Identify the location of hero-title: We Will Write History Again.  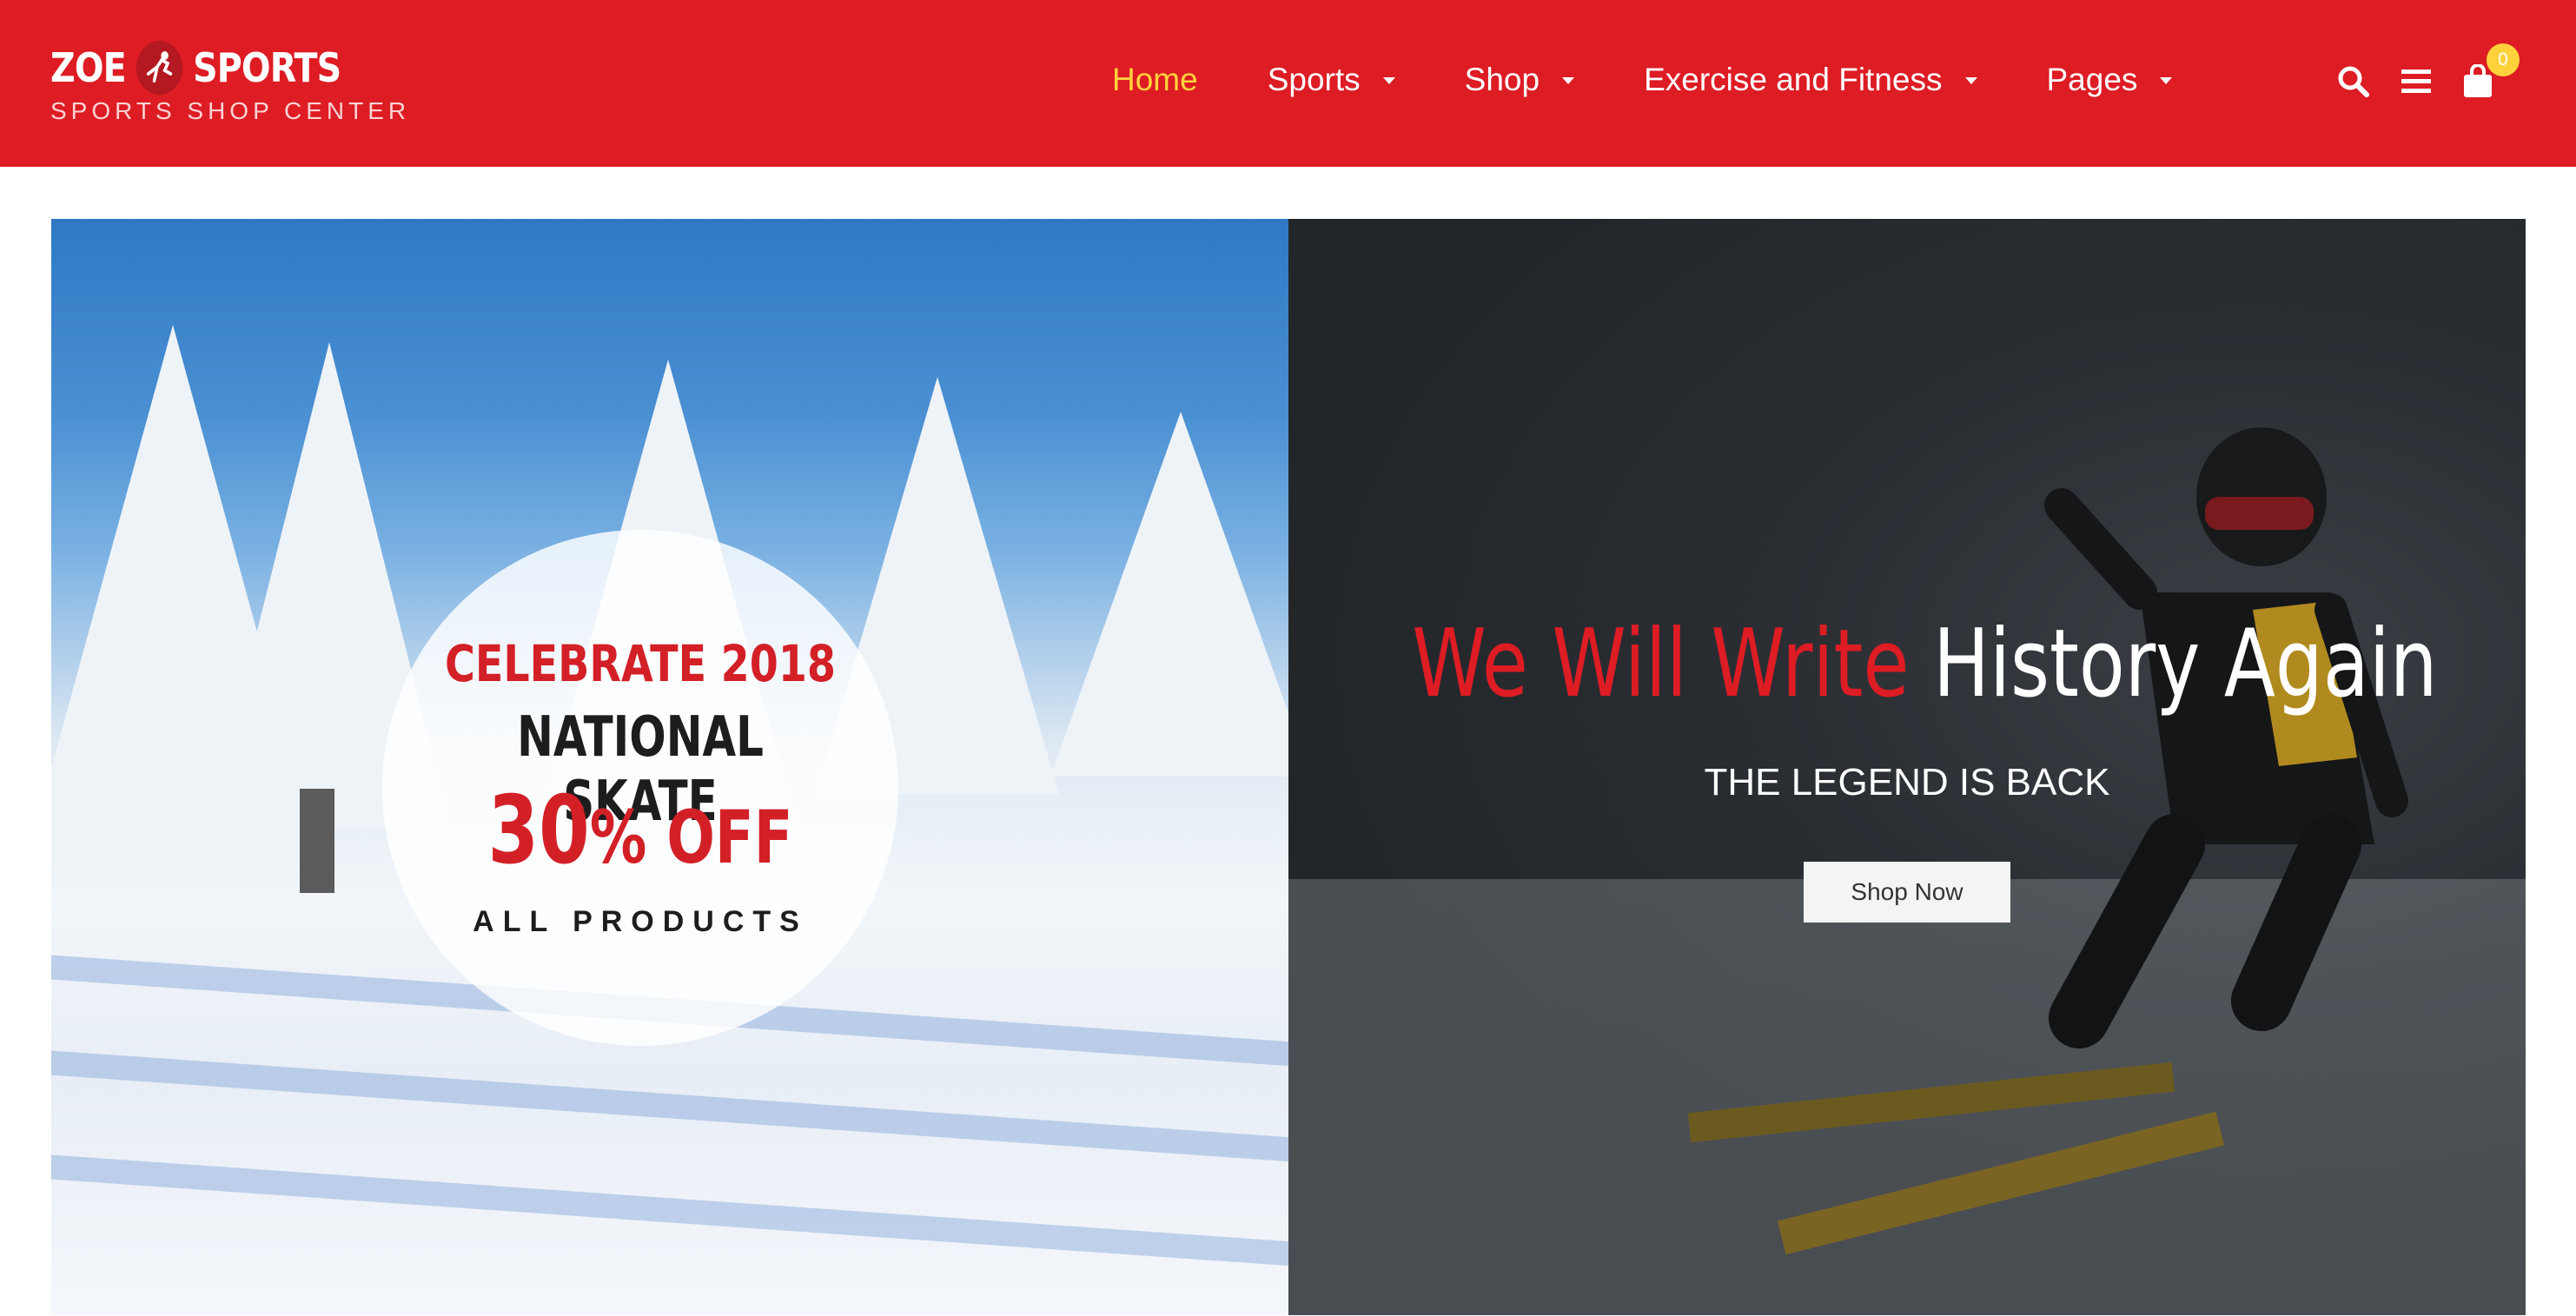
(1924, 664).